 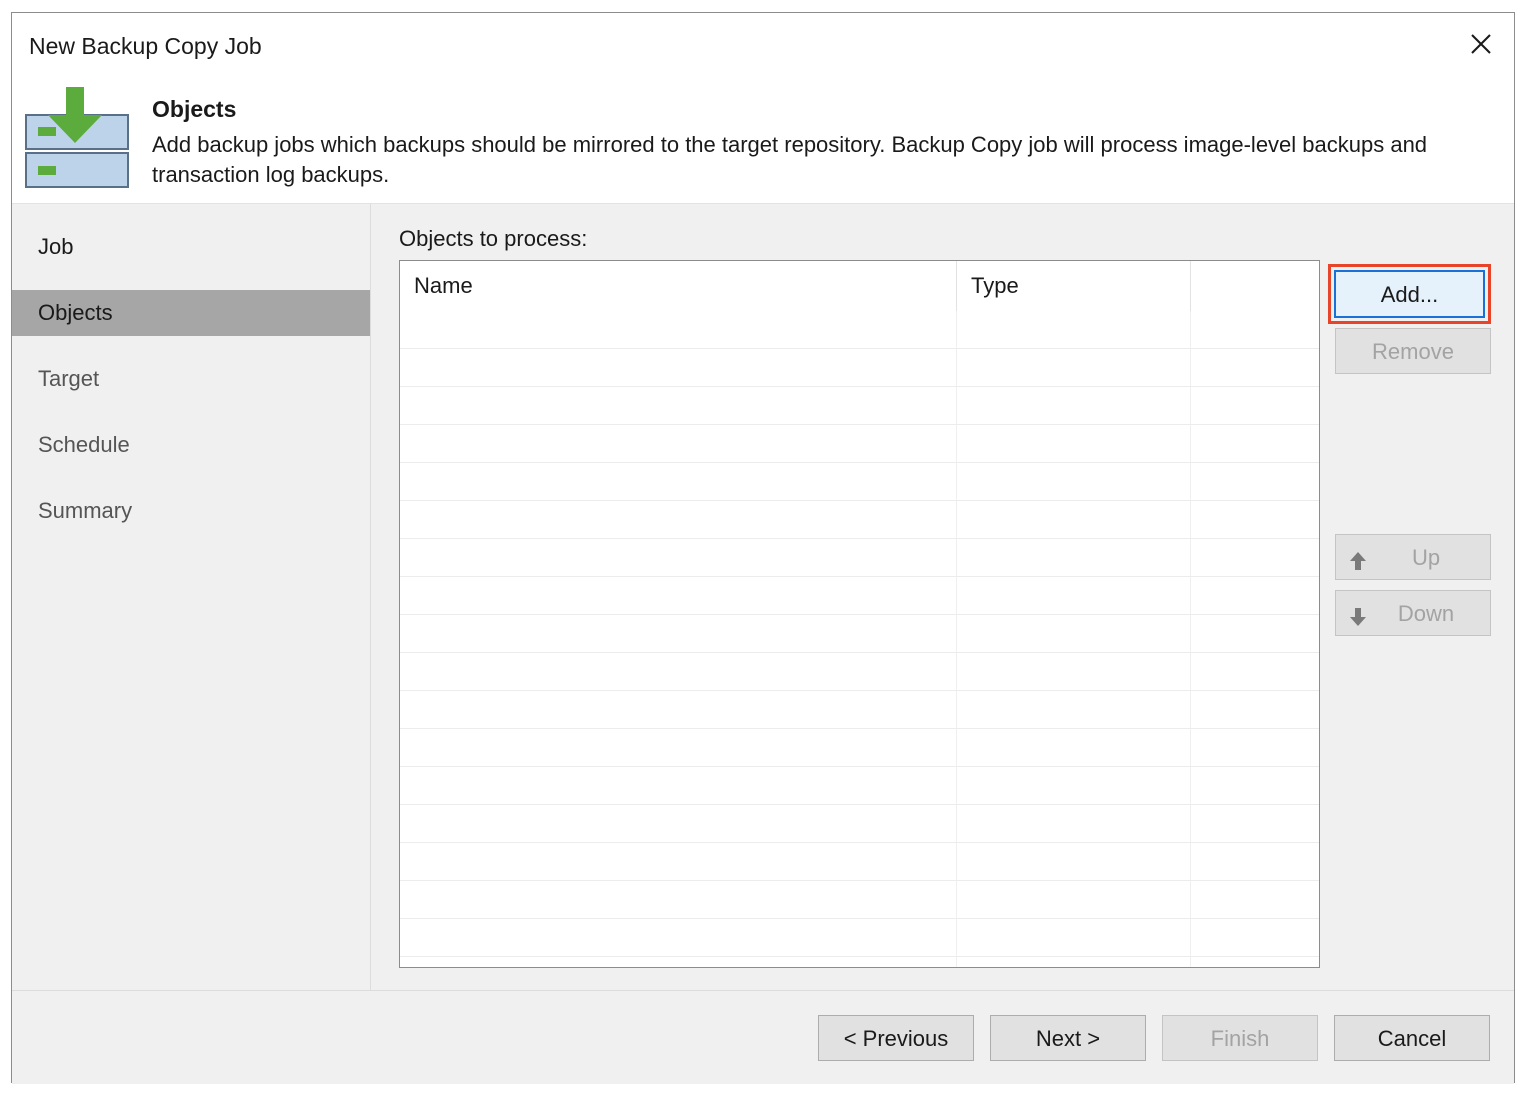 I want to click on step-target: Target, so click(x=191, y=379).